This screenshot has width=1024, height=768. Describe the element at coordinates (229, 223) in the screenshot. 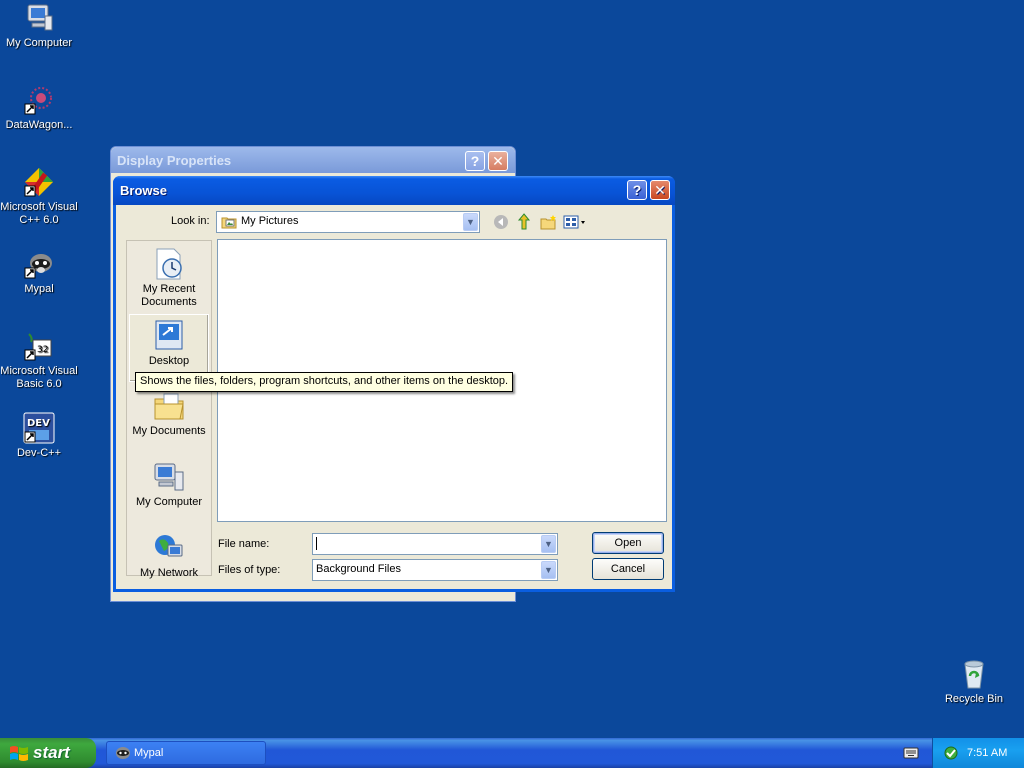

I see `pictures-folder-icon` at that location.